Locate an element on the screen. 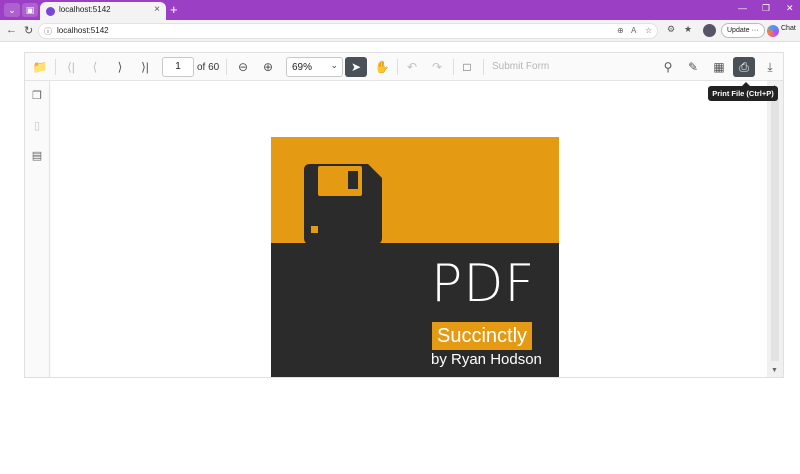  favorites-icon: ★ is located at coordinates (688, 29).